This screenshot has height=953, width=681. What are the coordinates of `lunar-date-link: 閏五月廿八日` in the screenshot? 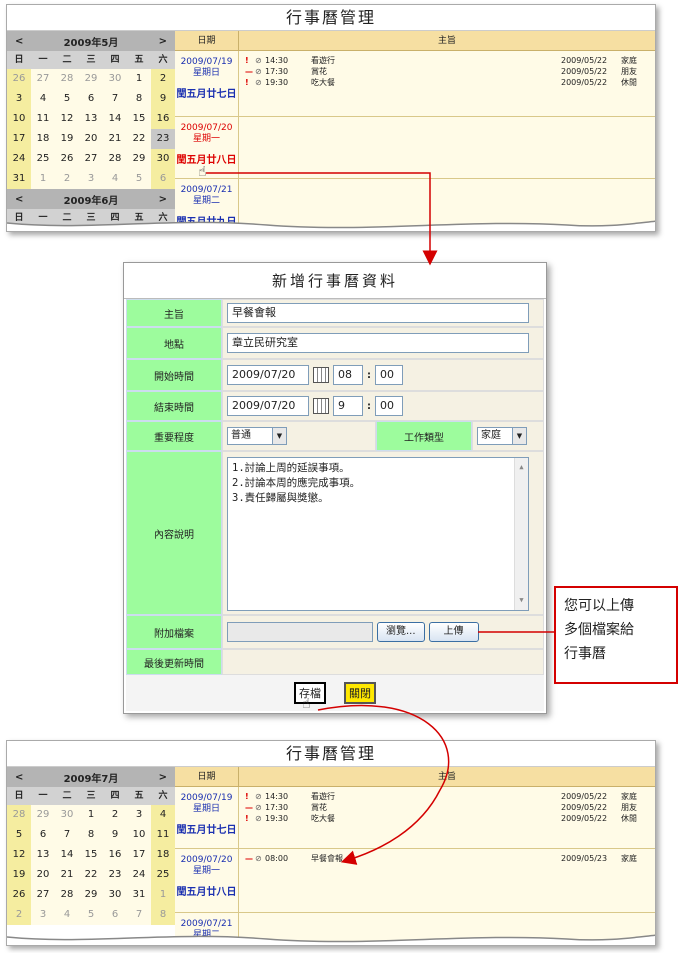 It's located at (206, 892).